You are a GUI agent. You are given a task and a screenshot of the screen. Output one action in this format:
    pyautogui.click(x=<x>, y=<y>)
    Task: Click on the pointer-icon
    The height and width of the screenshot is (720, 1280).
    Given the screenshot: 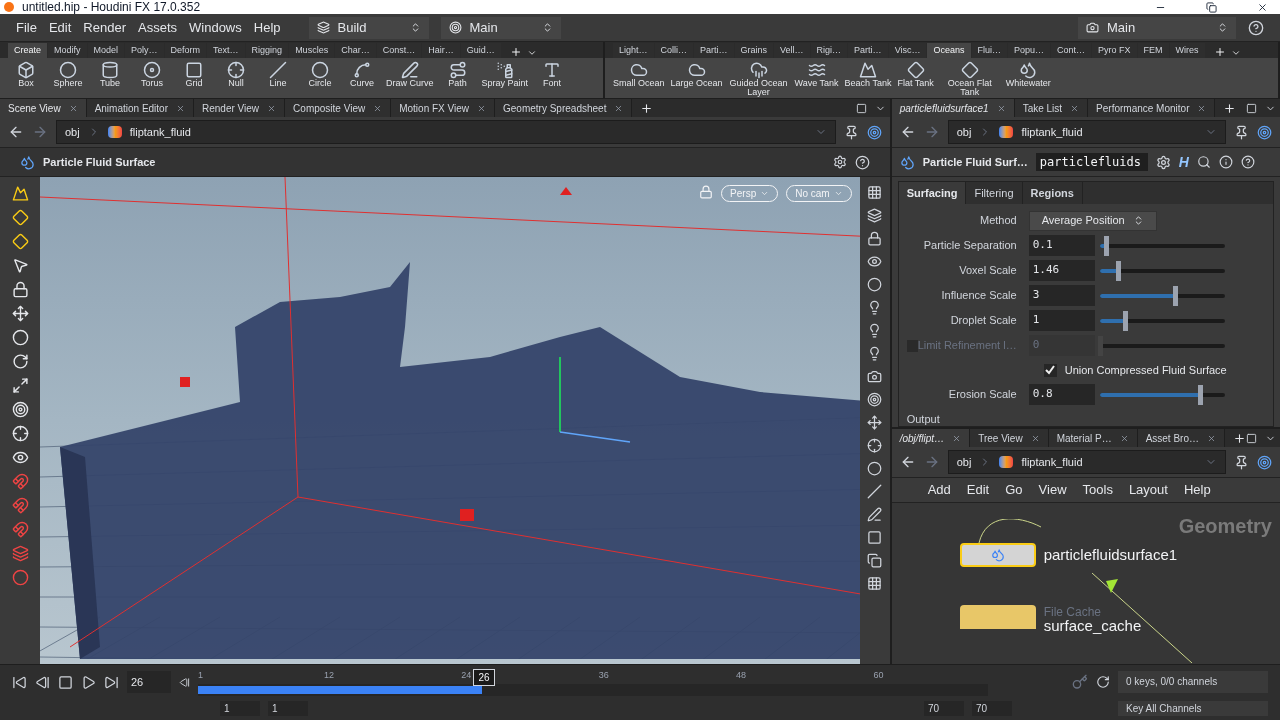 What is the action you would take?
    pyautogui.click(x=20, y=265)
    